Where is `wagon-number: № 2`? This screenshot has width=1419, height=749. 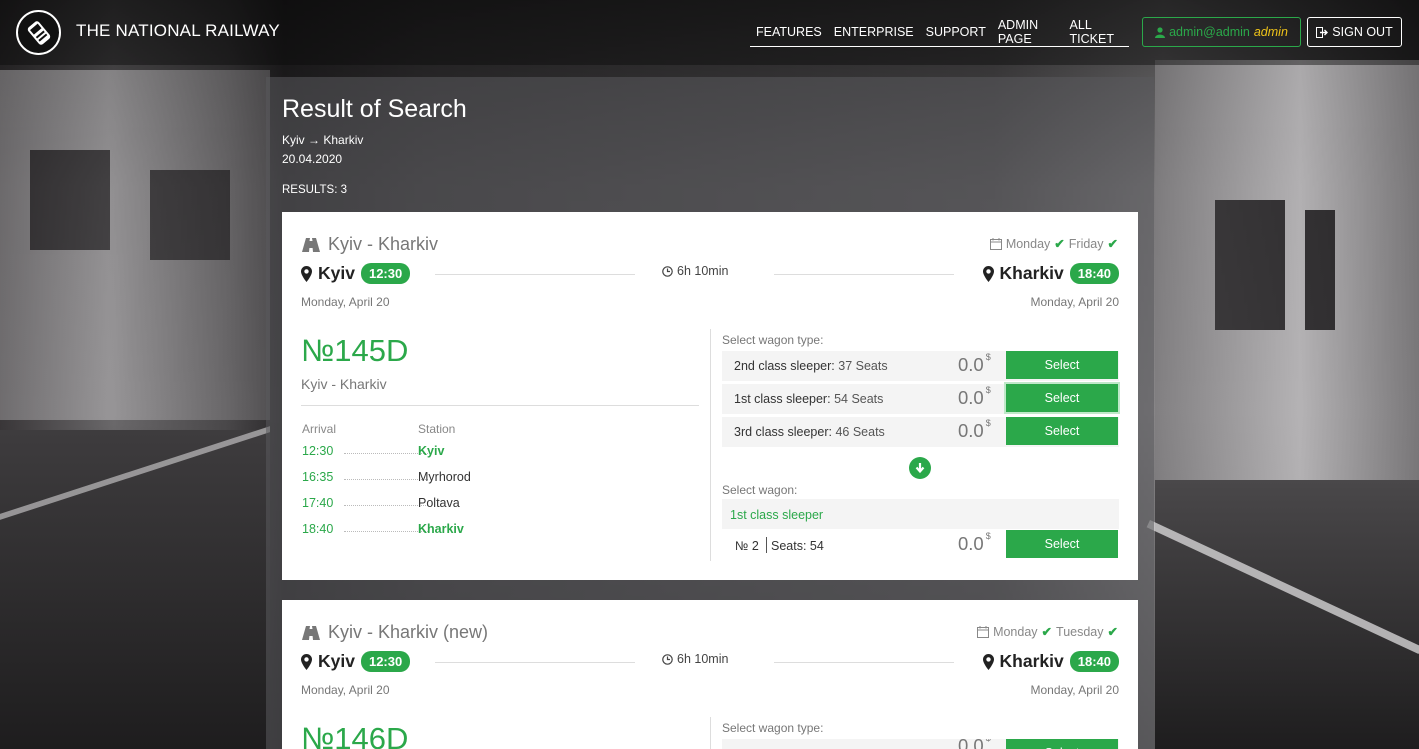
wagon-number: № 2 is located at coordinates (747, 546).